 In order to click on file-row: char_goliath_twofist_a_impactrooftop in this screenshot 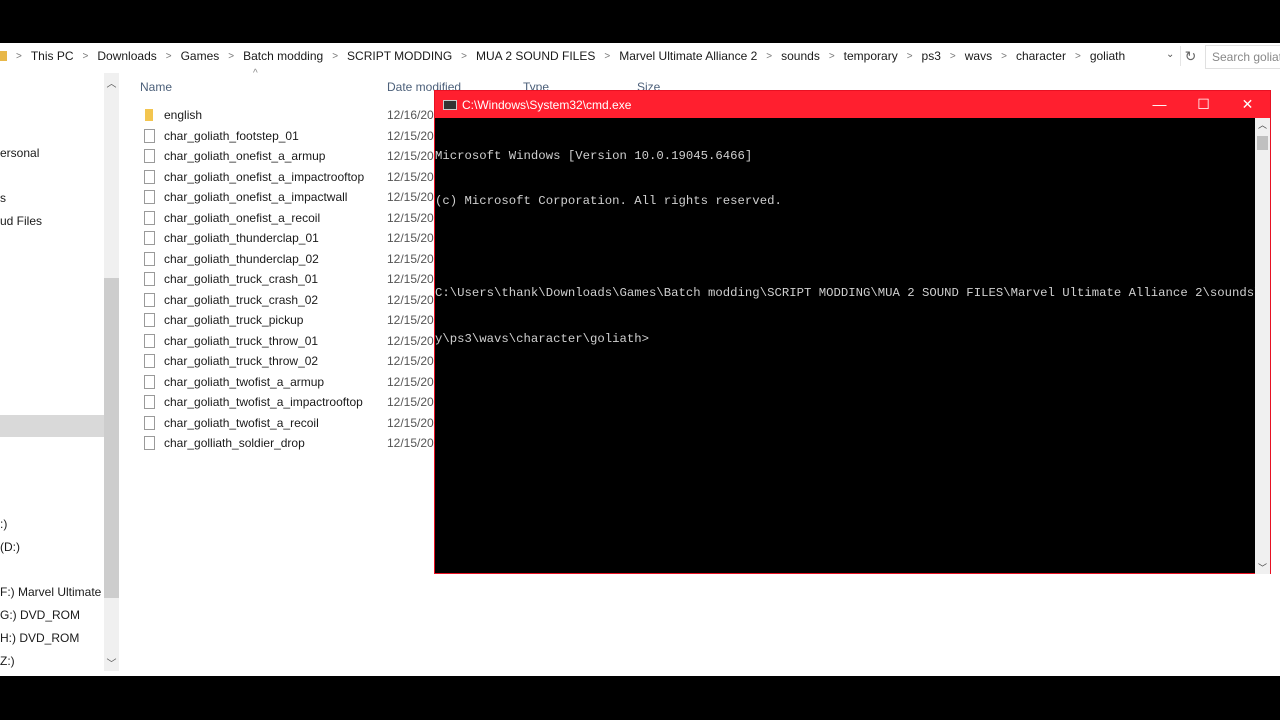, I will do `click(251, 402)`.